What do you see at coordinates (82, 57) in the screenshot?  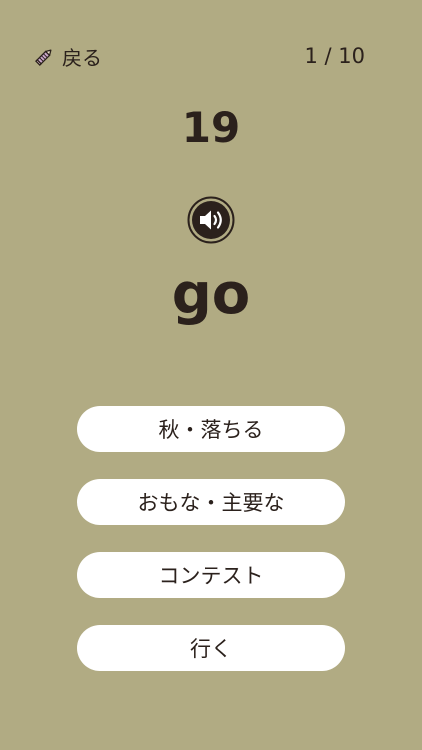 I see `back-label: 戻る` at bounding box center [82, 57].